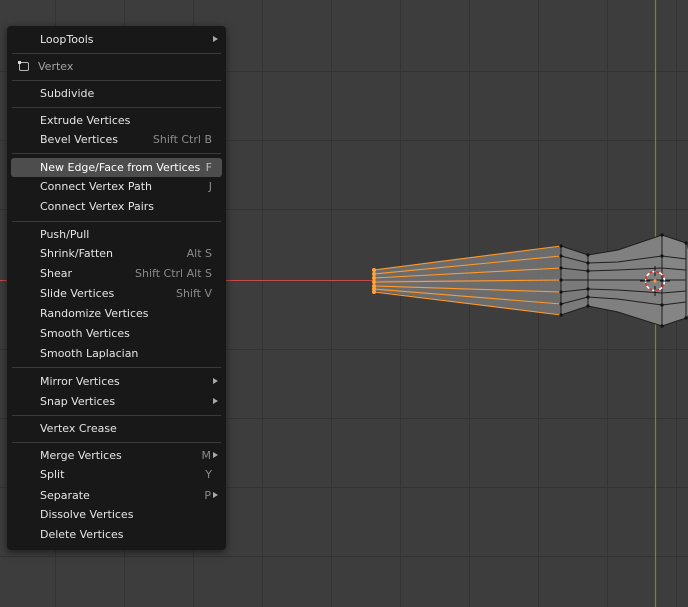 This screenshot has width=688, height=607. Describe the element at coordinates (96, 186) in the screenshot. I see `menu-item-label: Connect Vertex Path` at that location.